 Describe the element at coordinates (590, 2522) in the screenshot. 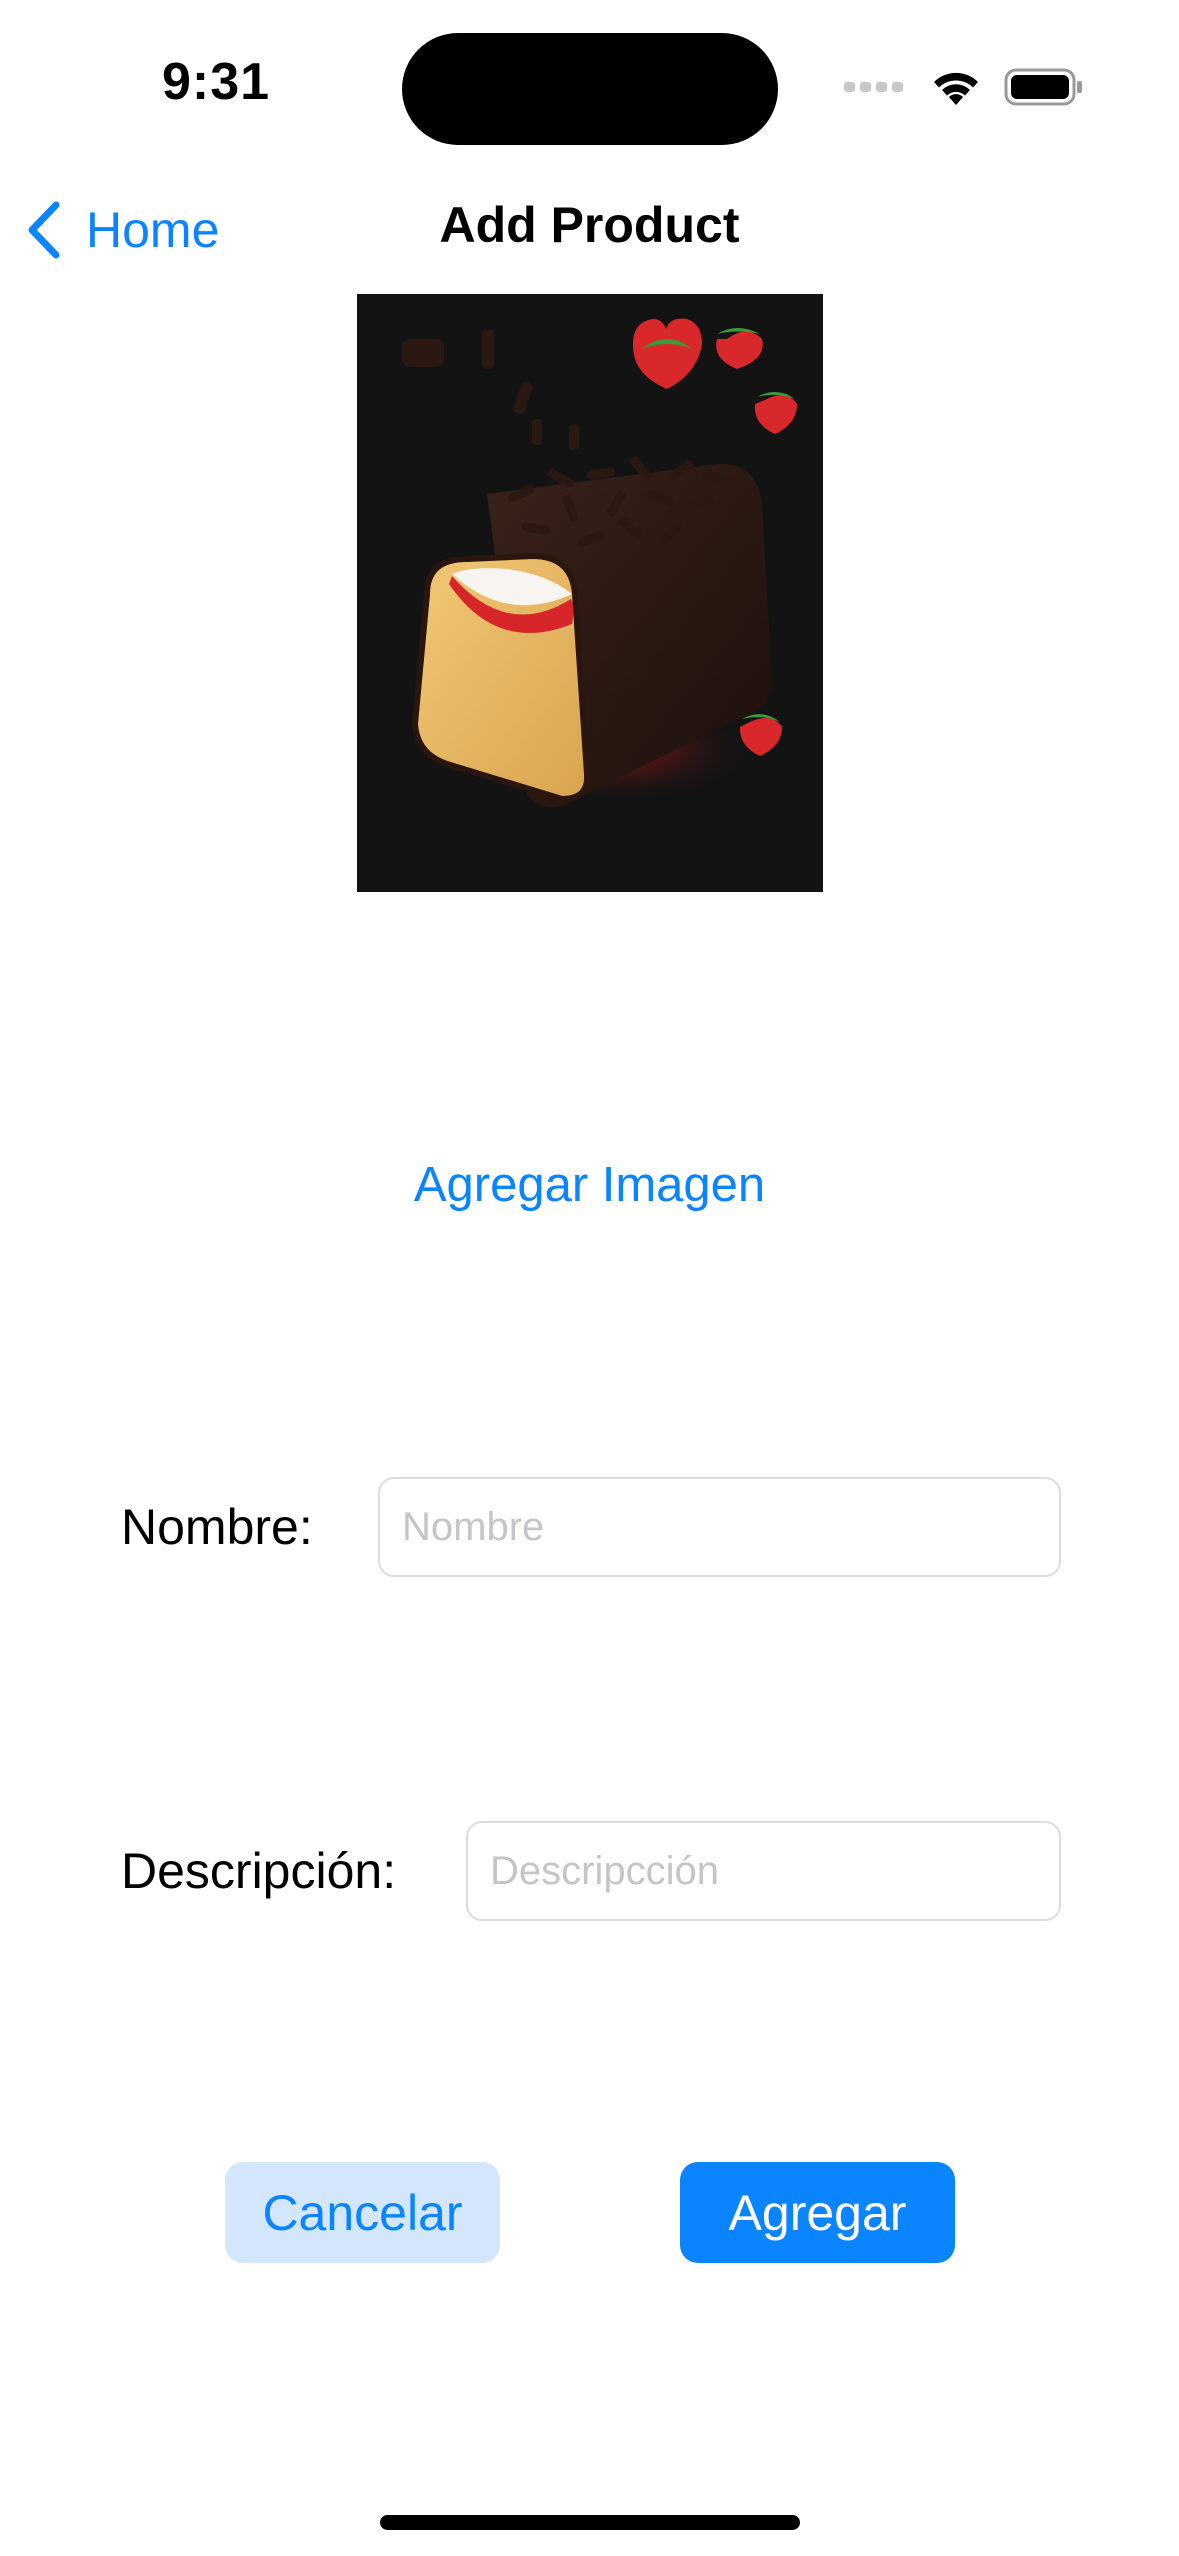

I see `home-indicator` at that location.